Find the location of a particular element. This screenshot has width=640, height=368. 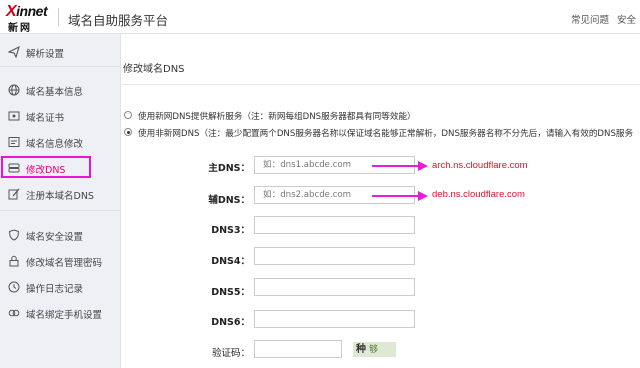

sidebar-item-label: 修改DNS is located at coordinates (46, 170).